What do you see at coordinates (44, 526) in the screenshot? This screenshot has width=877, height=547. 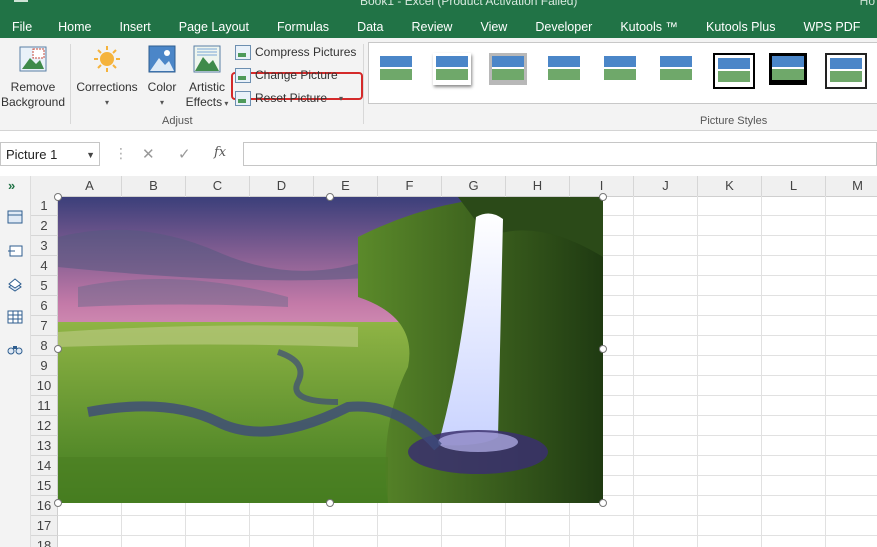 I see `row-header-17: 17` at bounding box center [44, 526].